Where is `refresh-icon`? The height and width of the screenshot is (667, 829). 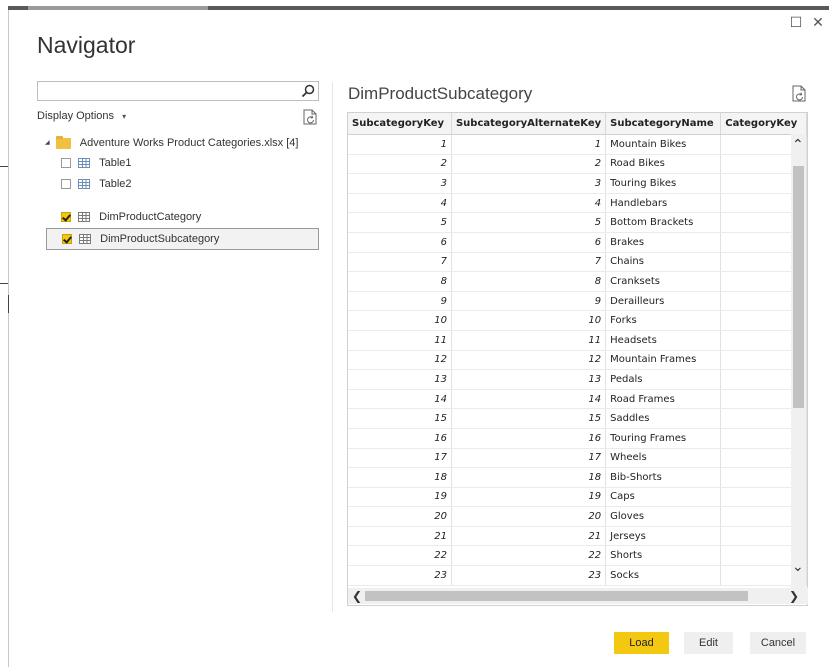 refresh-icon is located at coordinates (310, 117).